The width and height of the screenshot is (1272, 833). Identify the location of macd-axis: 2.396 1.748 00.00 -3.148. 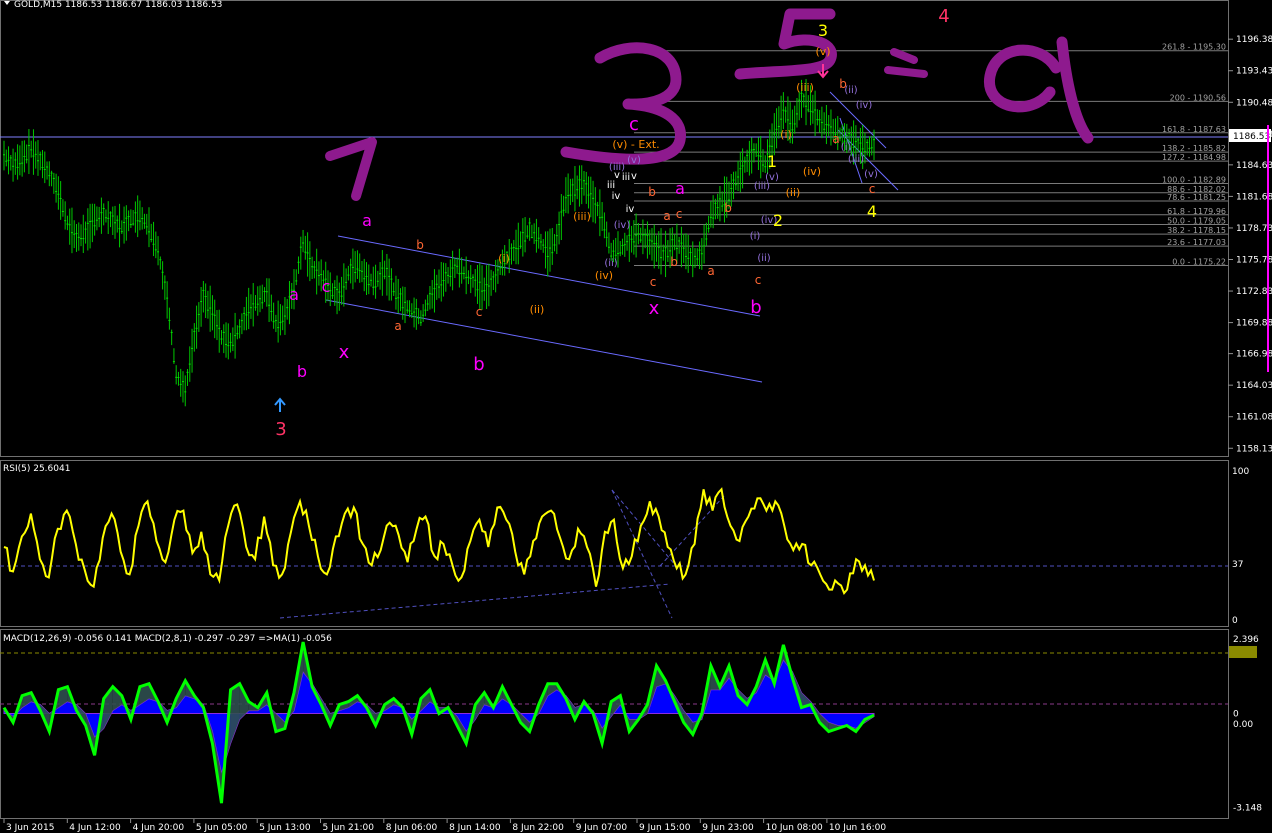
(1247, 724).